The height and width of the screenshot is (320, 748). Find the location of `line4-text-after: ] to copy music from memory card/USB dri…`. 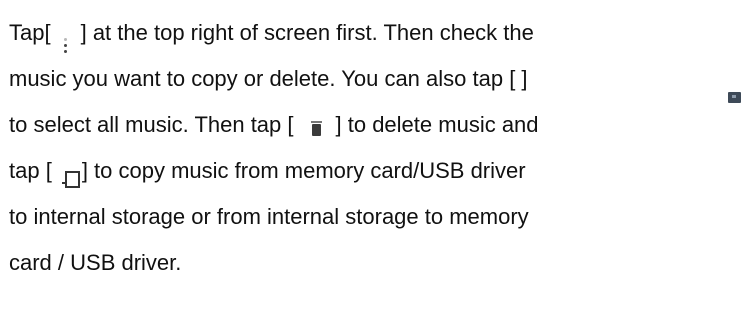

line4-text-after: ] to copy music from memory card/USB dri… is located at coordinates (303, 170).